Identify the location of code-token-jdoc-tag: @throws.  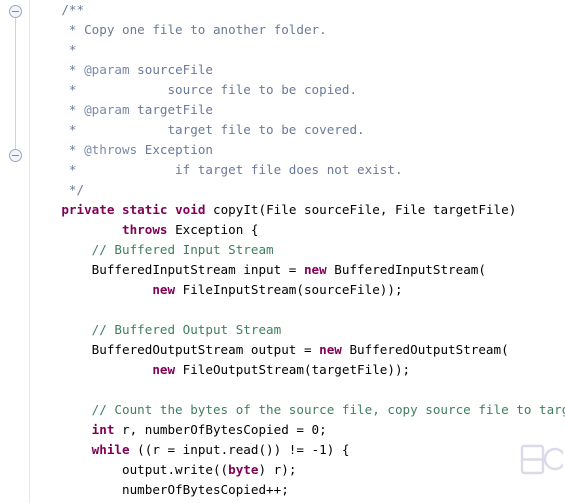
(111, 149).